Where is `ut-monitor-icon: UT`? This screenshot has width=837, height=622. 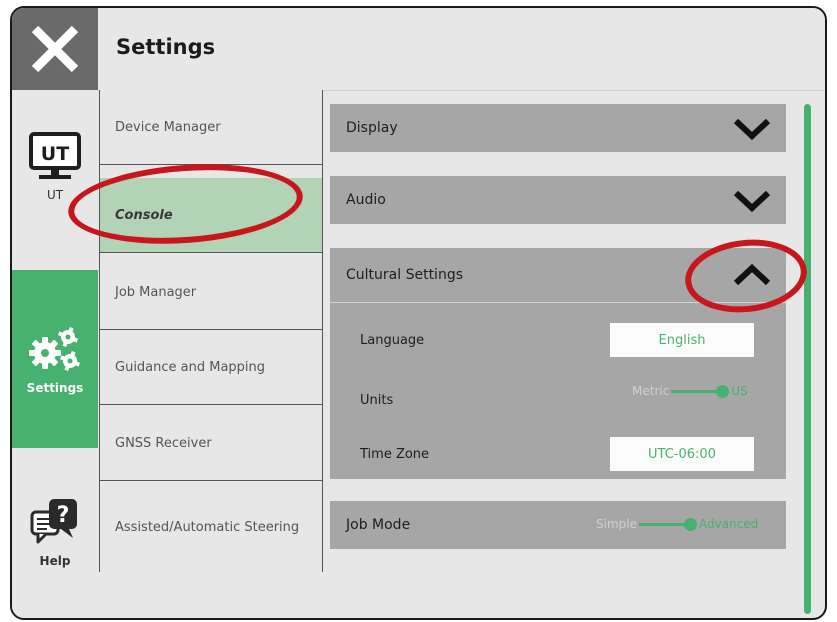 ut-monitor-icon: UT is located at coordinates (55, 155).